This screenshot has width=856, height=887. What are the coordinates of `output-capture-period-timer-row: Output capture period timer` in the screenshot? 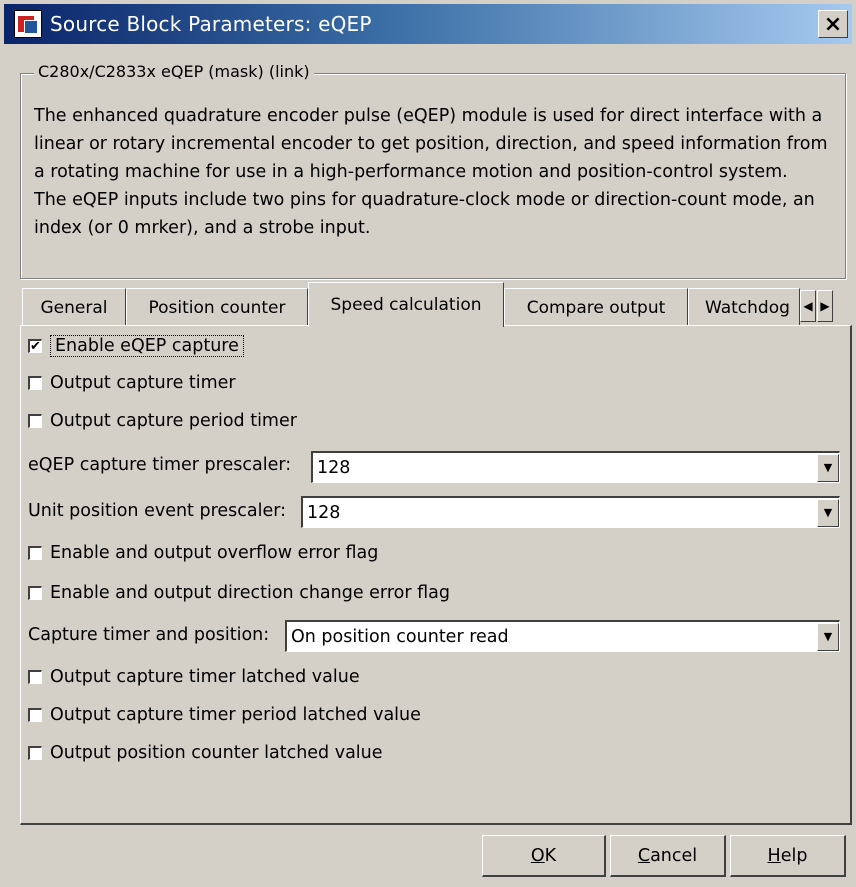 It's located at (162, 421).